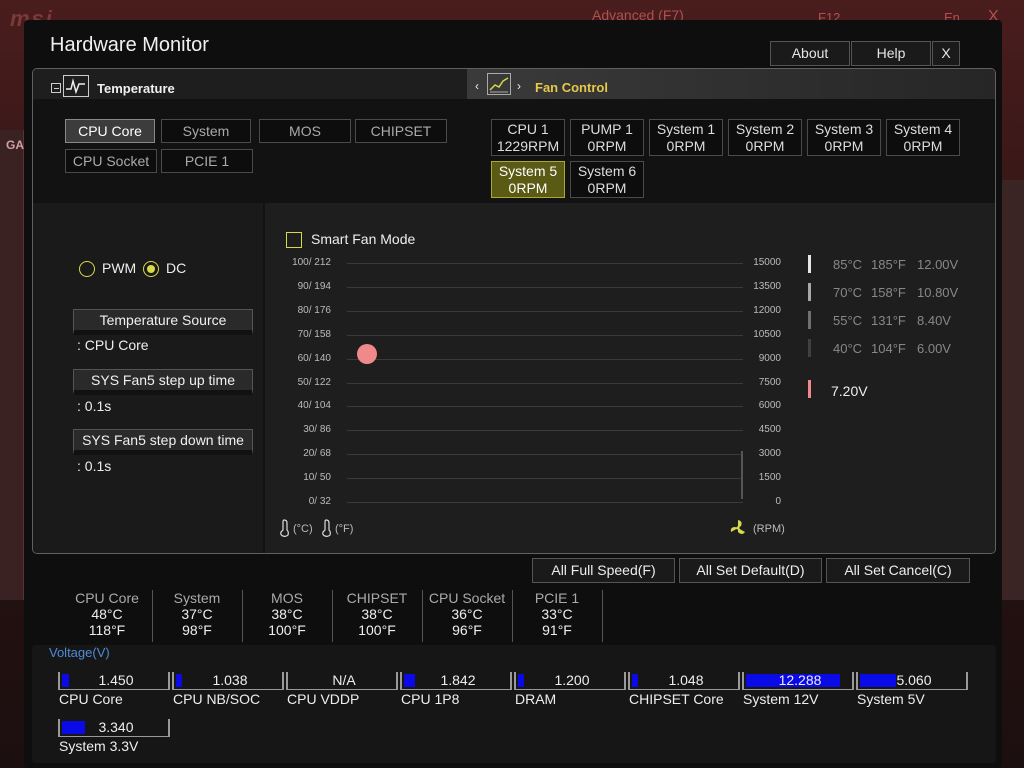 This screenshot has height=768, width=1024. What do you see at coordinates (742, 475) in the screenshot?
I see `chart-scrollbar` at bounding box center [742, 475].